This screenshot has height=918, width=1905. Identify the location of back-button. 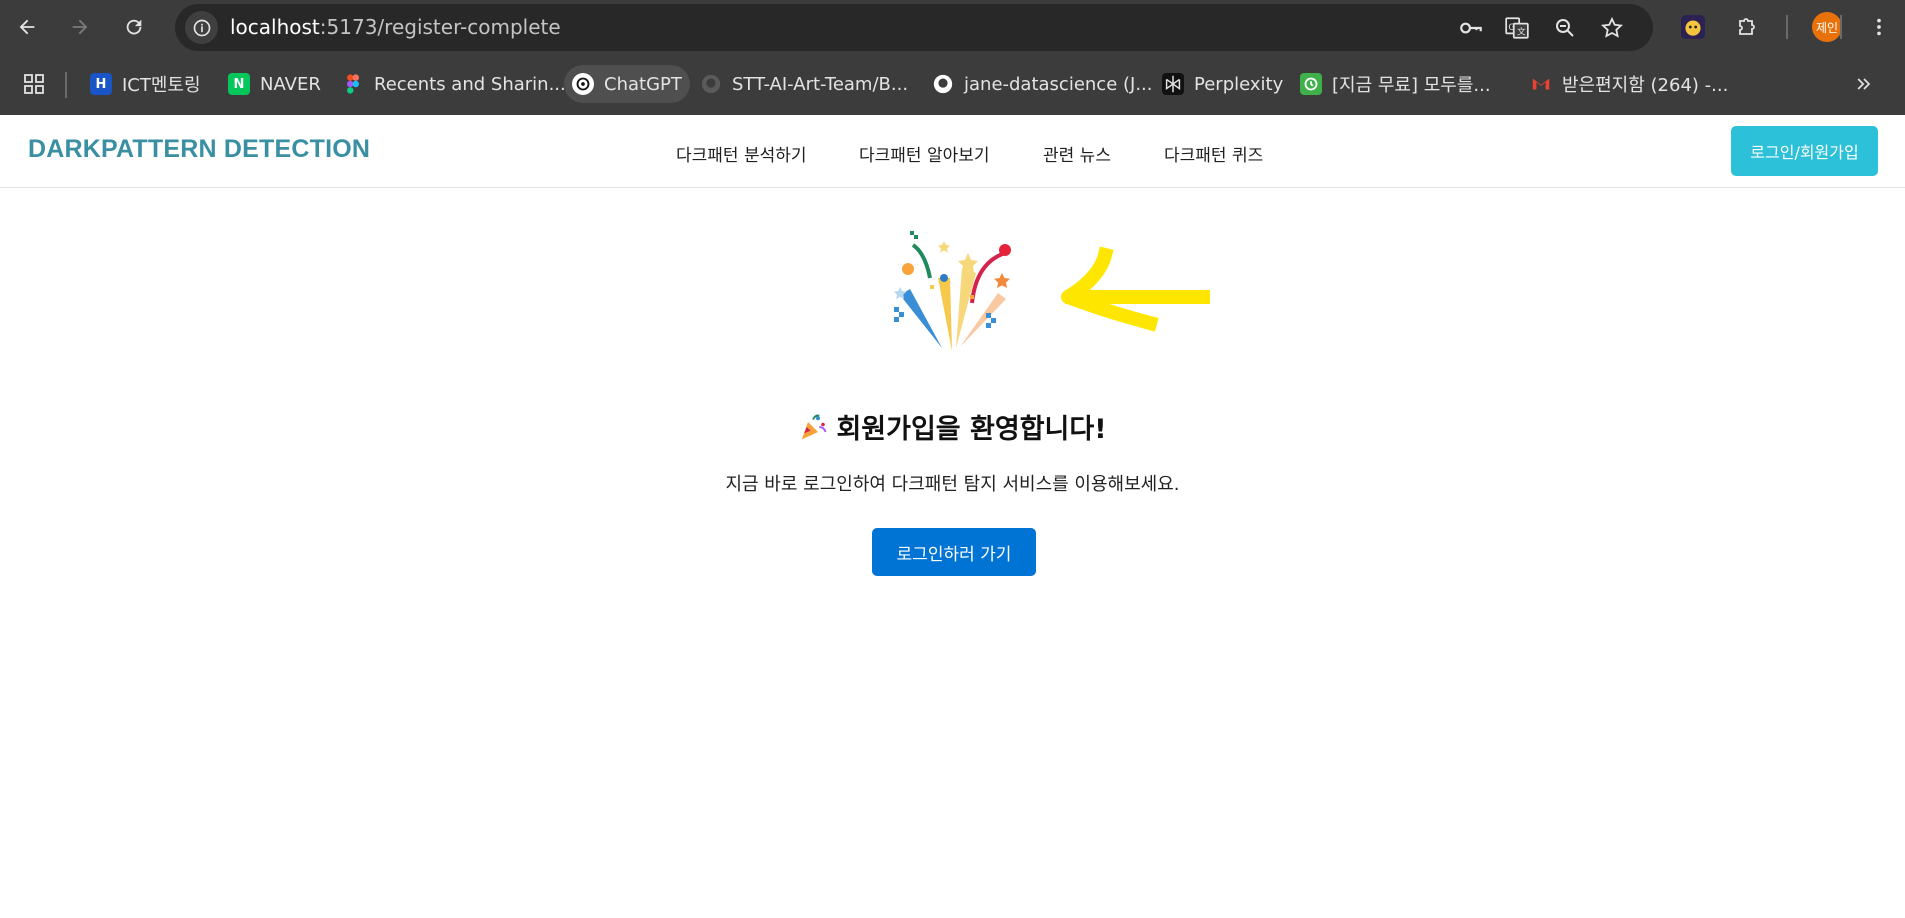
(27, 27).